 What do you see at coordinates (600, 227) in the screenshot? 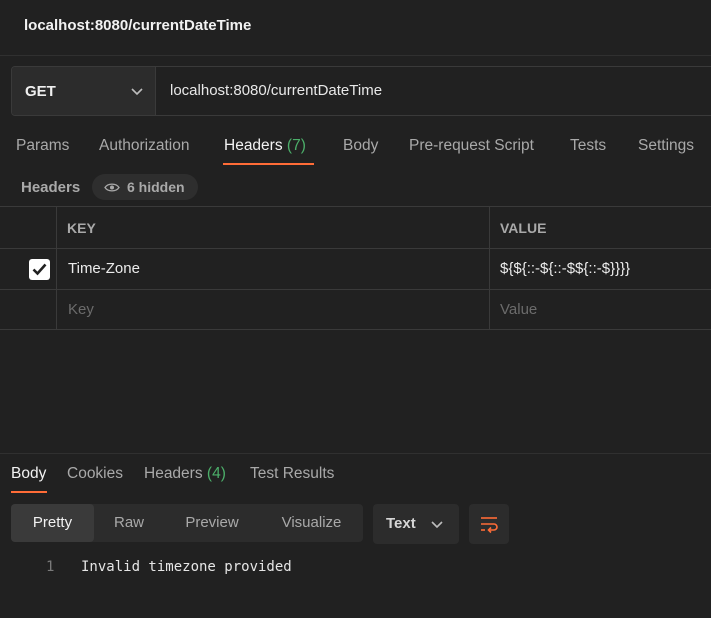
I see `header-value-cell: VALUE` at bounding box center [600, 227].